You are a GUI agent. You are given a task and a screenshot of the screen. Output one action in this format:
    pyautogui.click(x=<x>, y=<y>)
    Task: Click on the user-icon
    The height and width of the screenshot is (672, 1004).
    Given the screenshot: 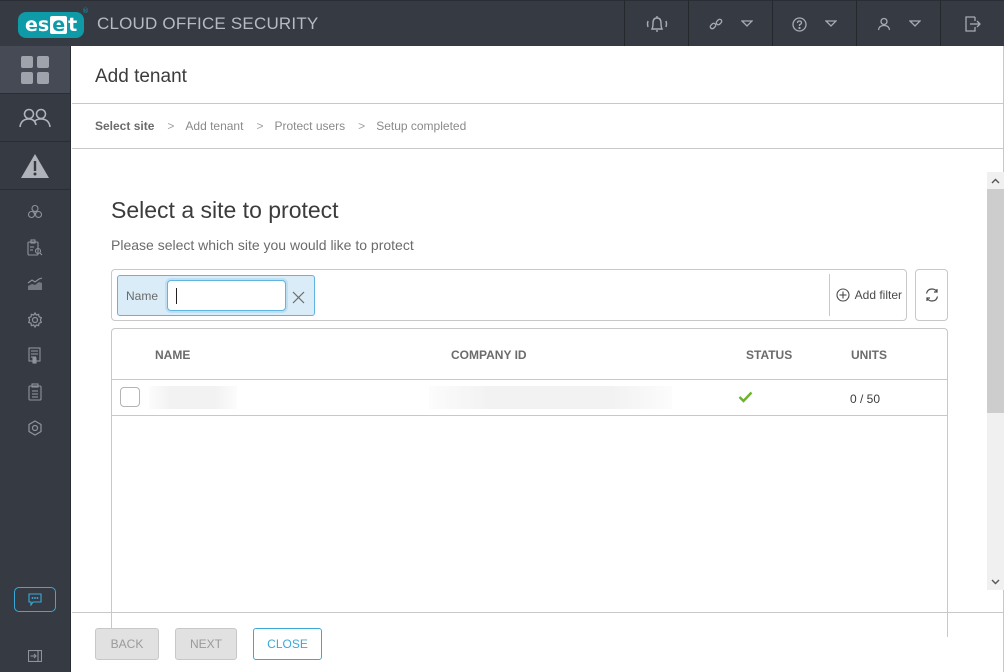 What is the action you would take?
    pyautogui.click(x=883, y=24)
    